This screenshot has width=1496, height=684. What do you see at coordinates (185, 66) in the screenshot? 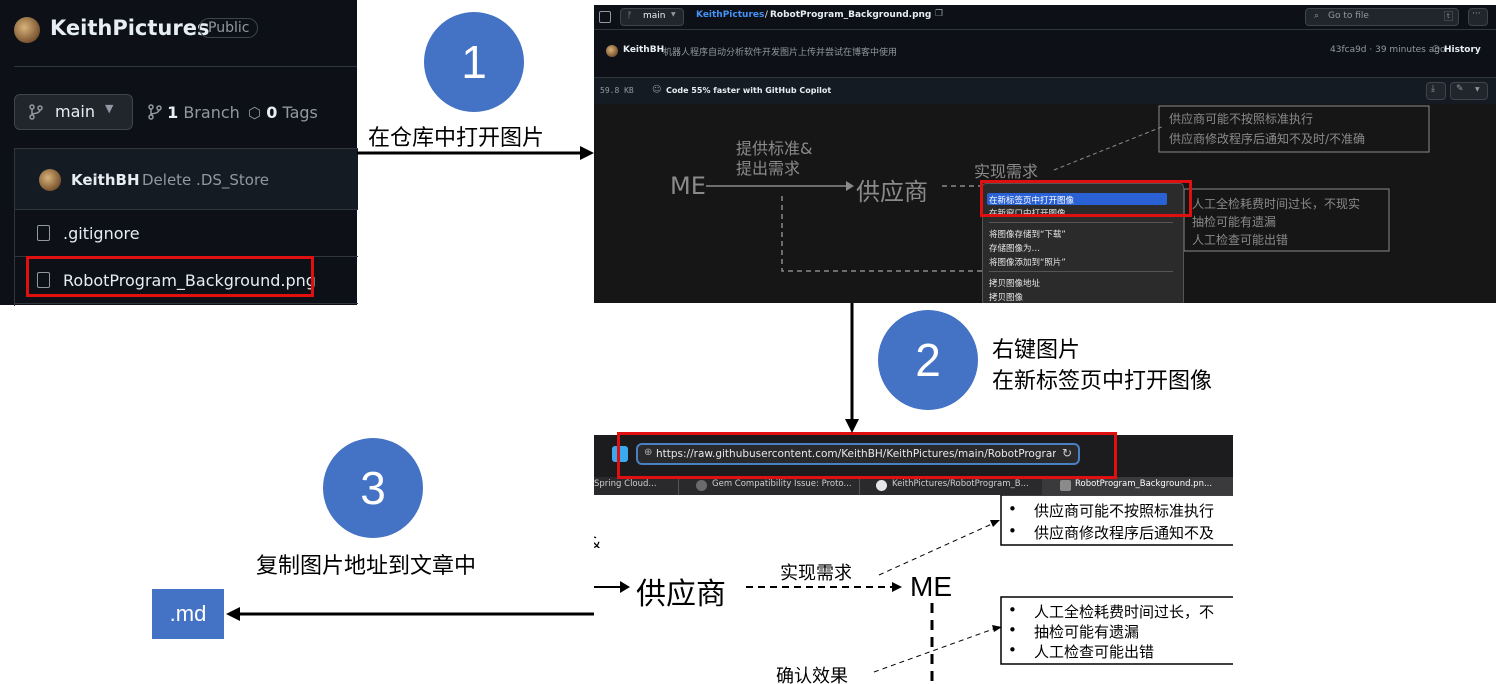
I see `divider` at bounding box center [185, 66].